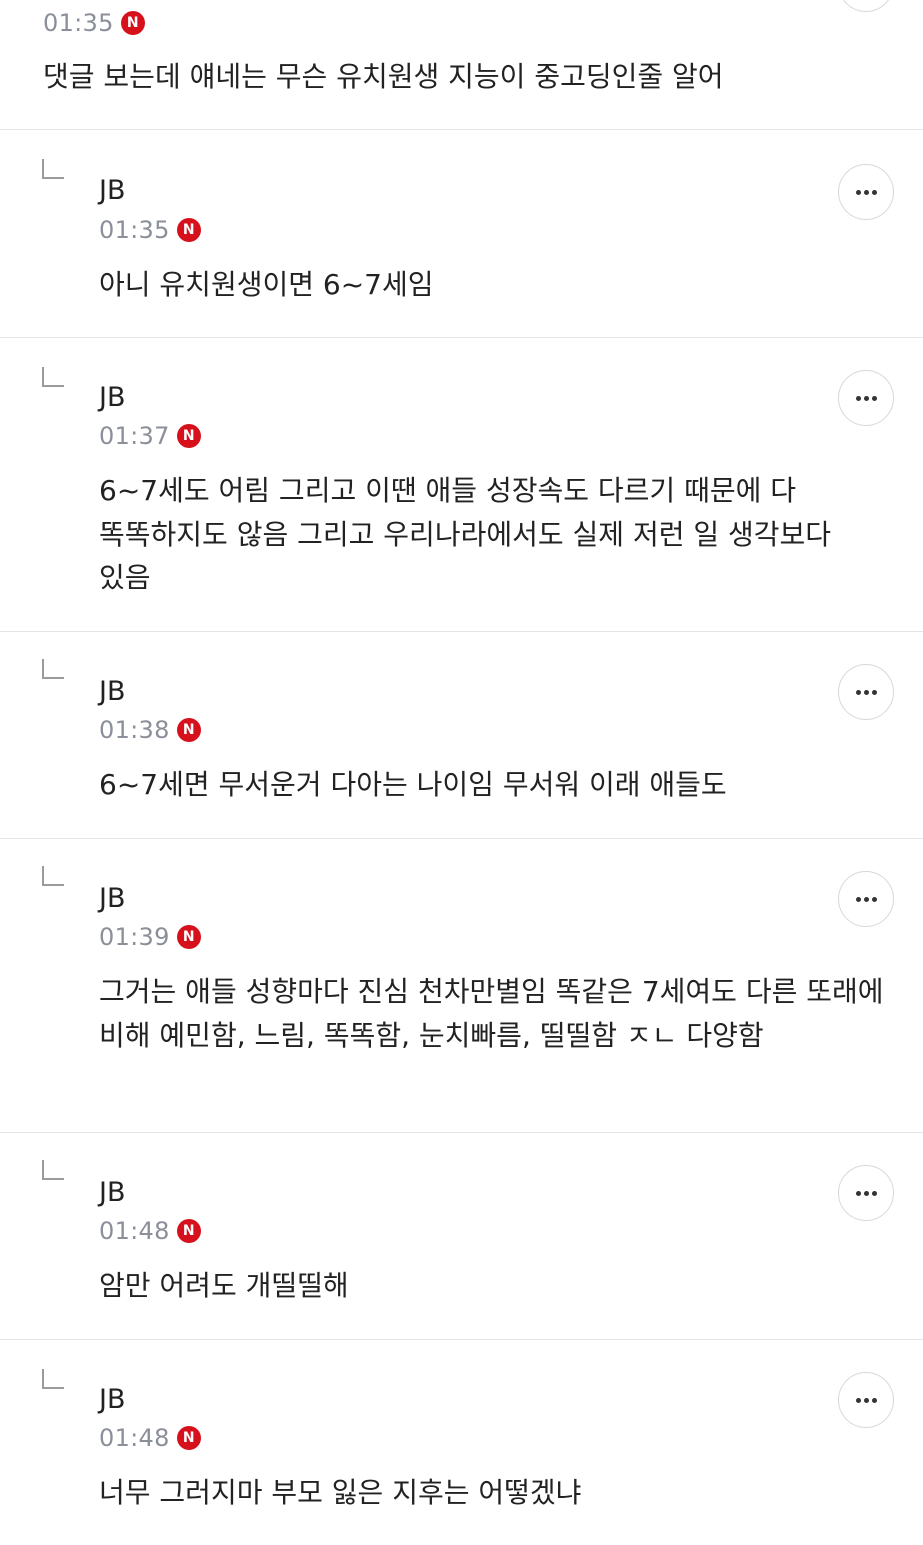 The height and width of the screenshot is (1545, 923). What do you see at coordinates (134, 730) in the screenshot?
I see `comment-time: 01:38` at bounding box center [134, 730].